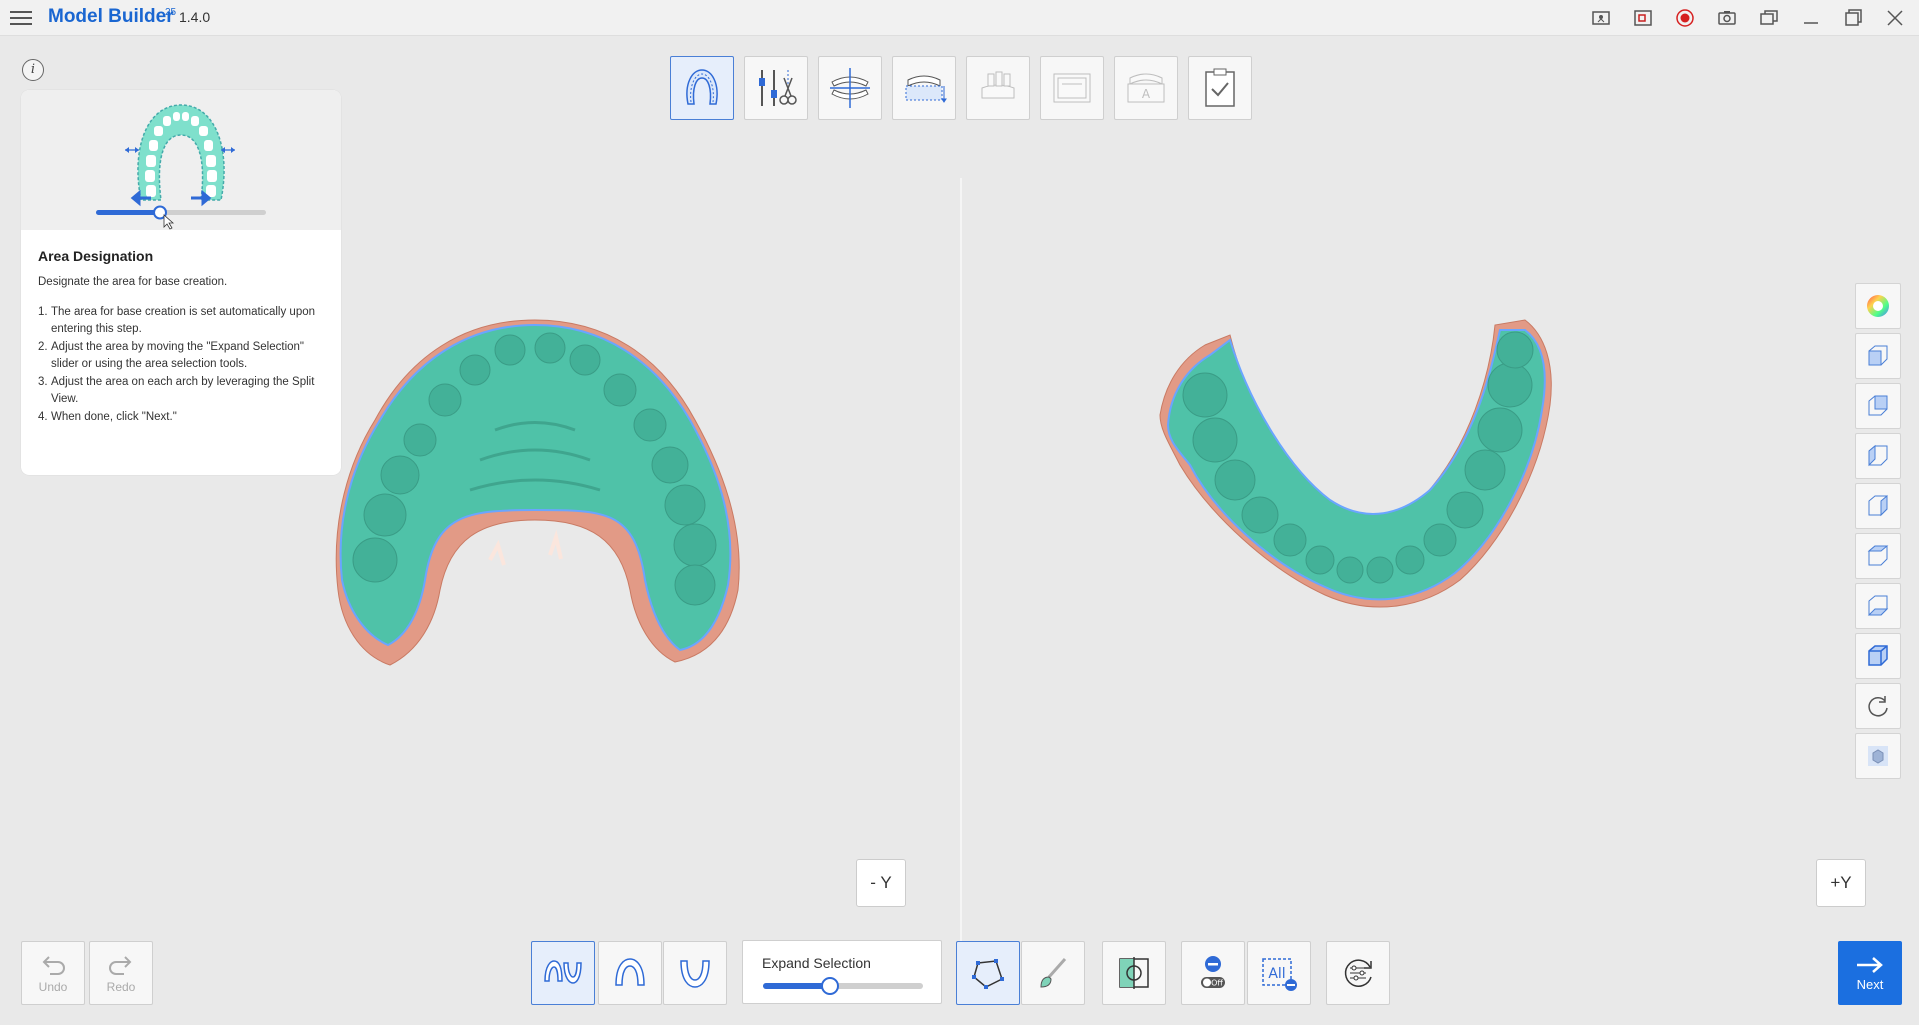 Image resolution: width=1919 pixels, height=1025 pixels. I want to click on left-viewport, so click(560, 500).